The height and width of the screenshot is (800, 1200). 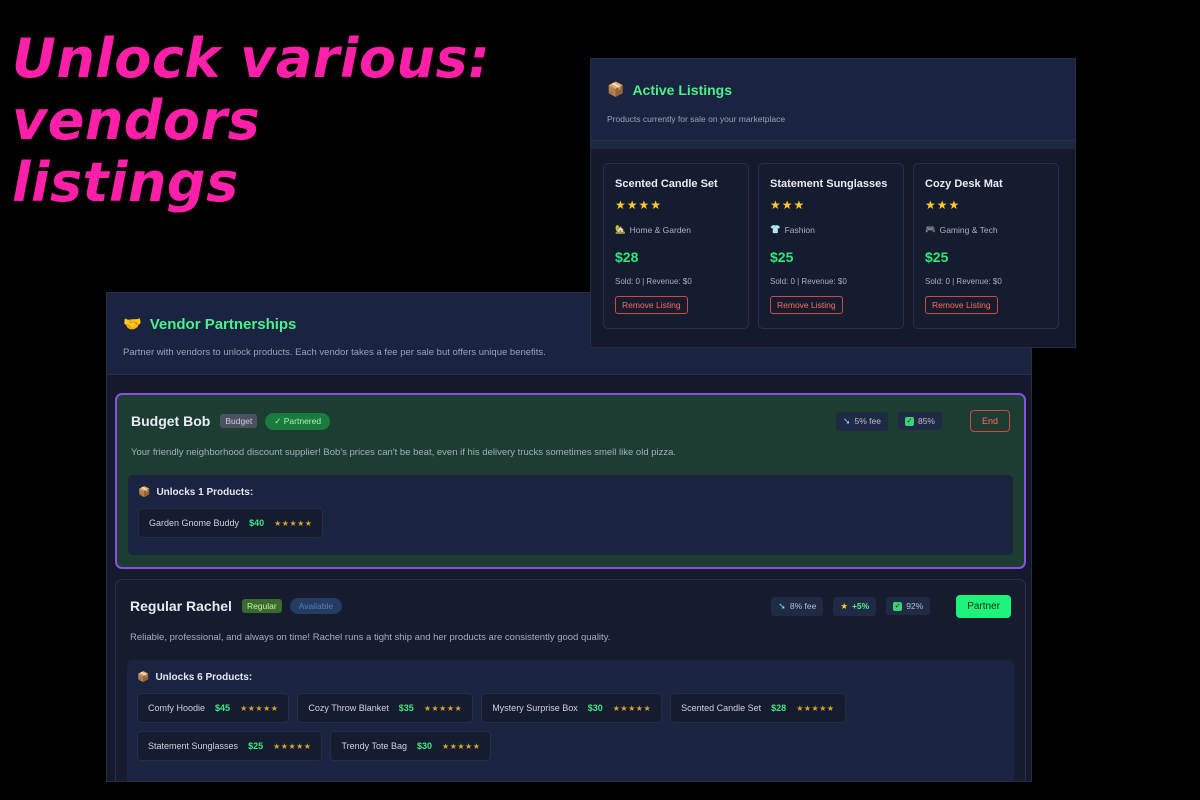 I want to click on listing-category-text: Home & Garden, so click(x=660, y=229).